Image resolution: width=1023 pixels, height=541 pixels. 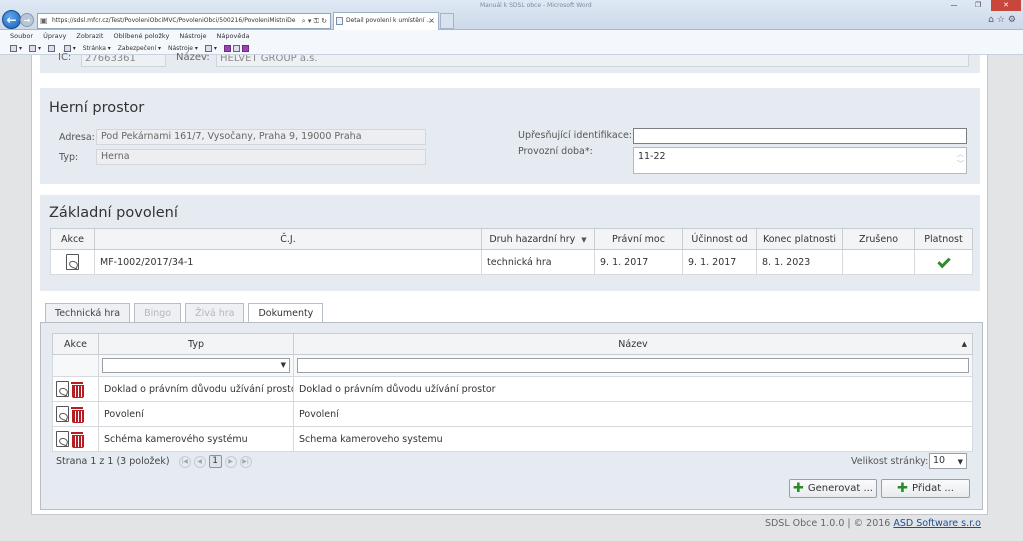 What do you see at coordinates (960, 159) in the screenshot?
I see `textarea-scroll-icon: ︿ ﹀` at bounding box center [960, 159].